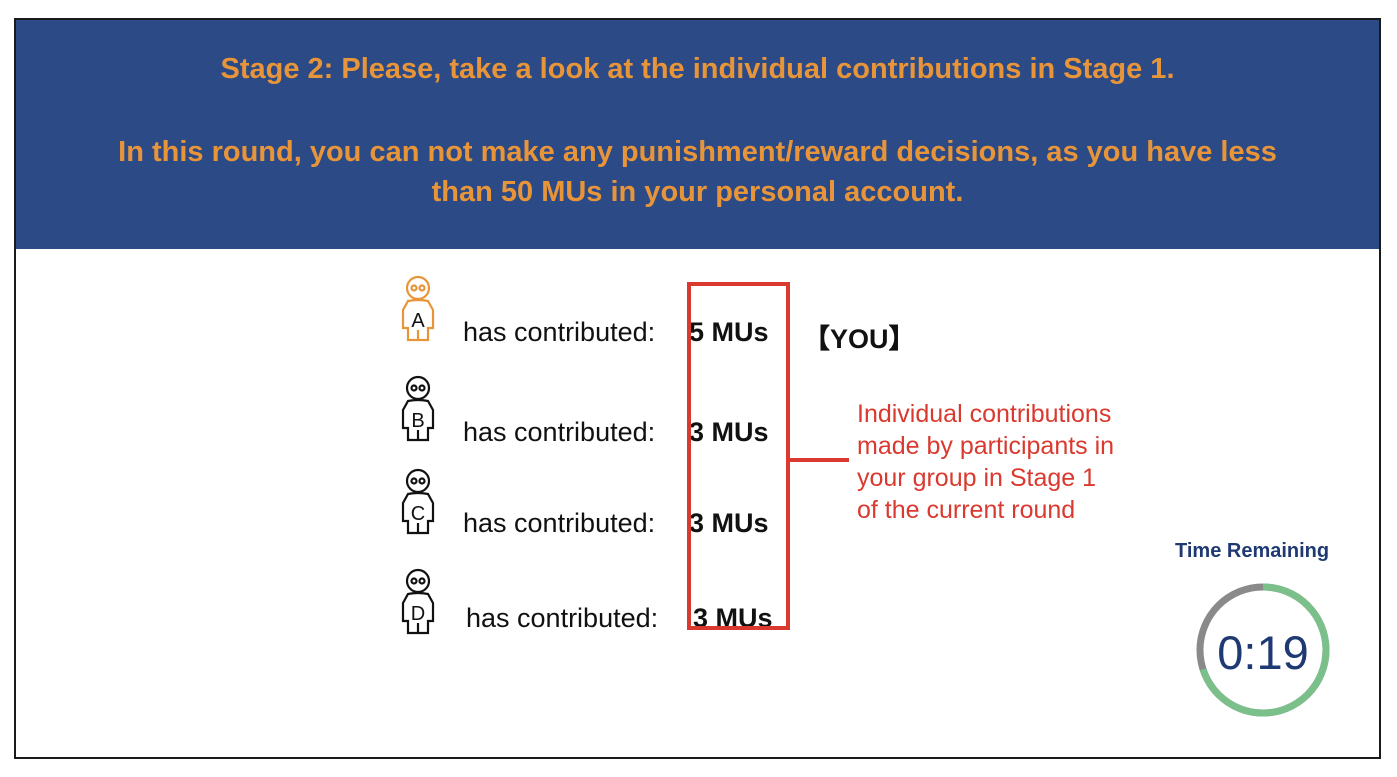  What do you see at coordinates (966, 510) in the screenshot?
I see `annotation-line: of the current round` at bounding box center [966, 510].